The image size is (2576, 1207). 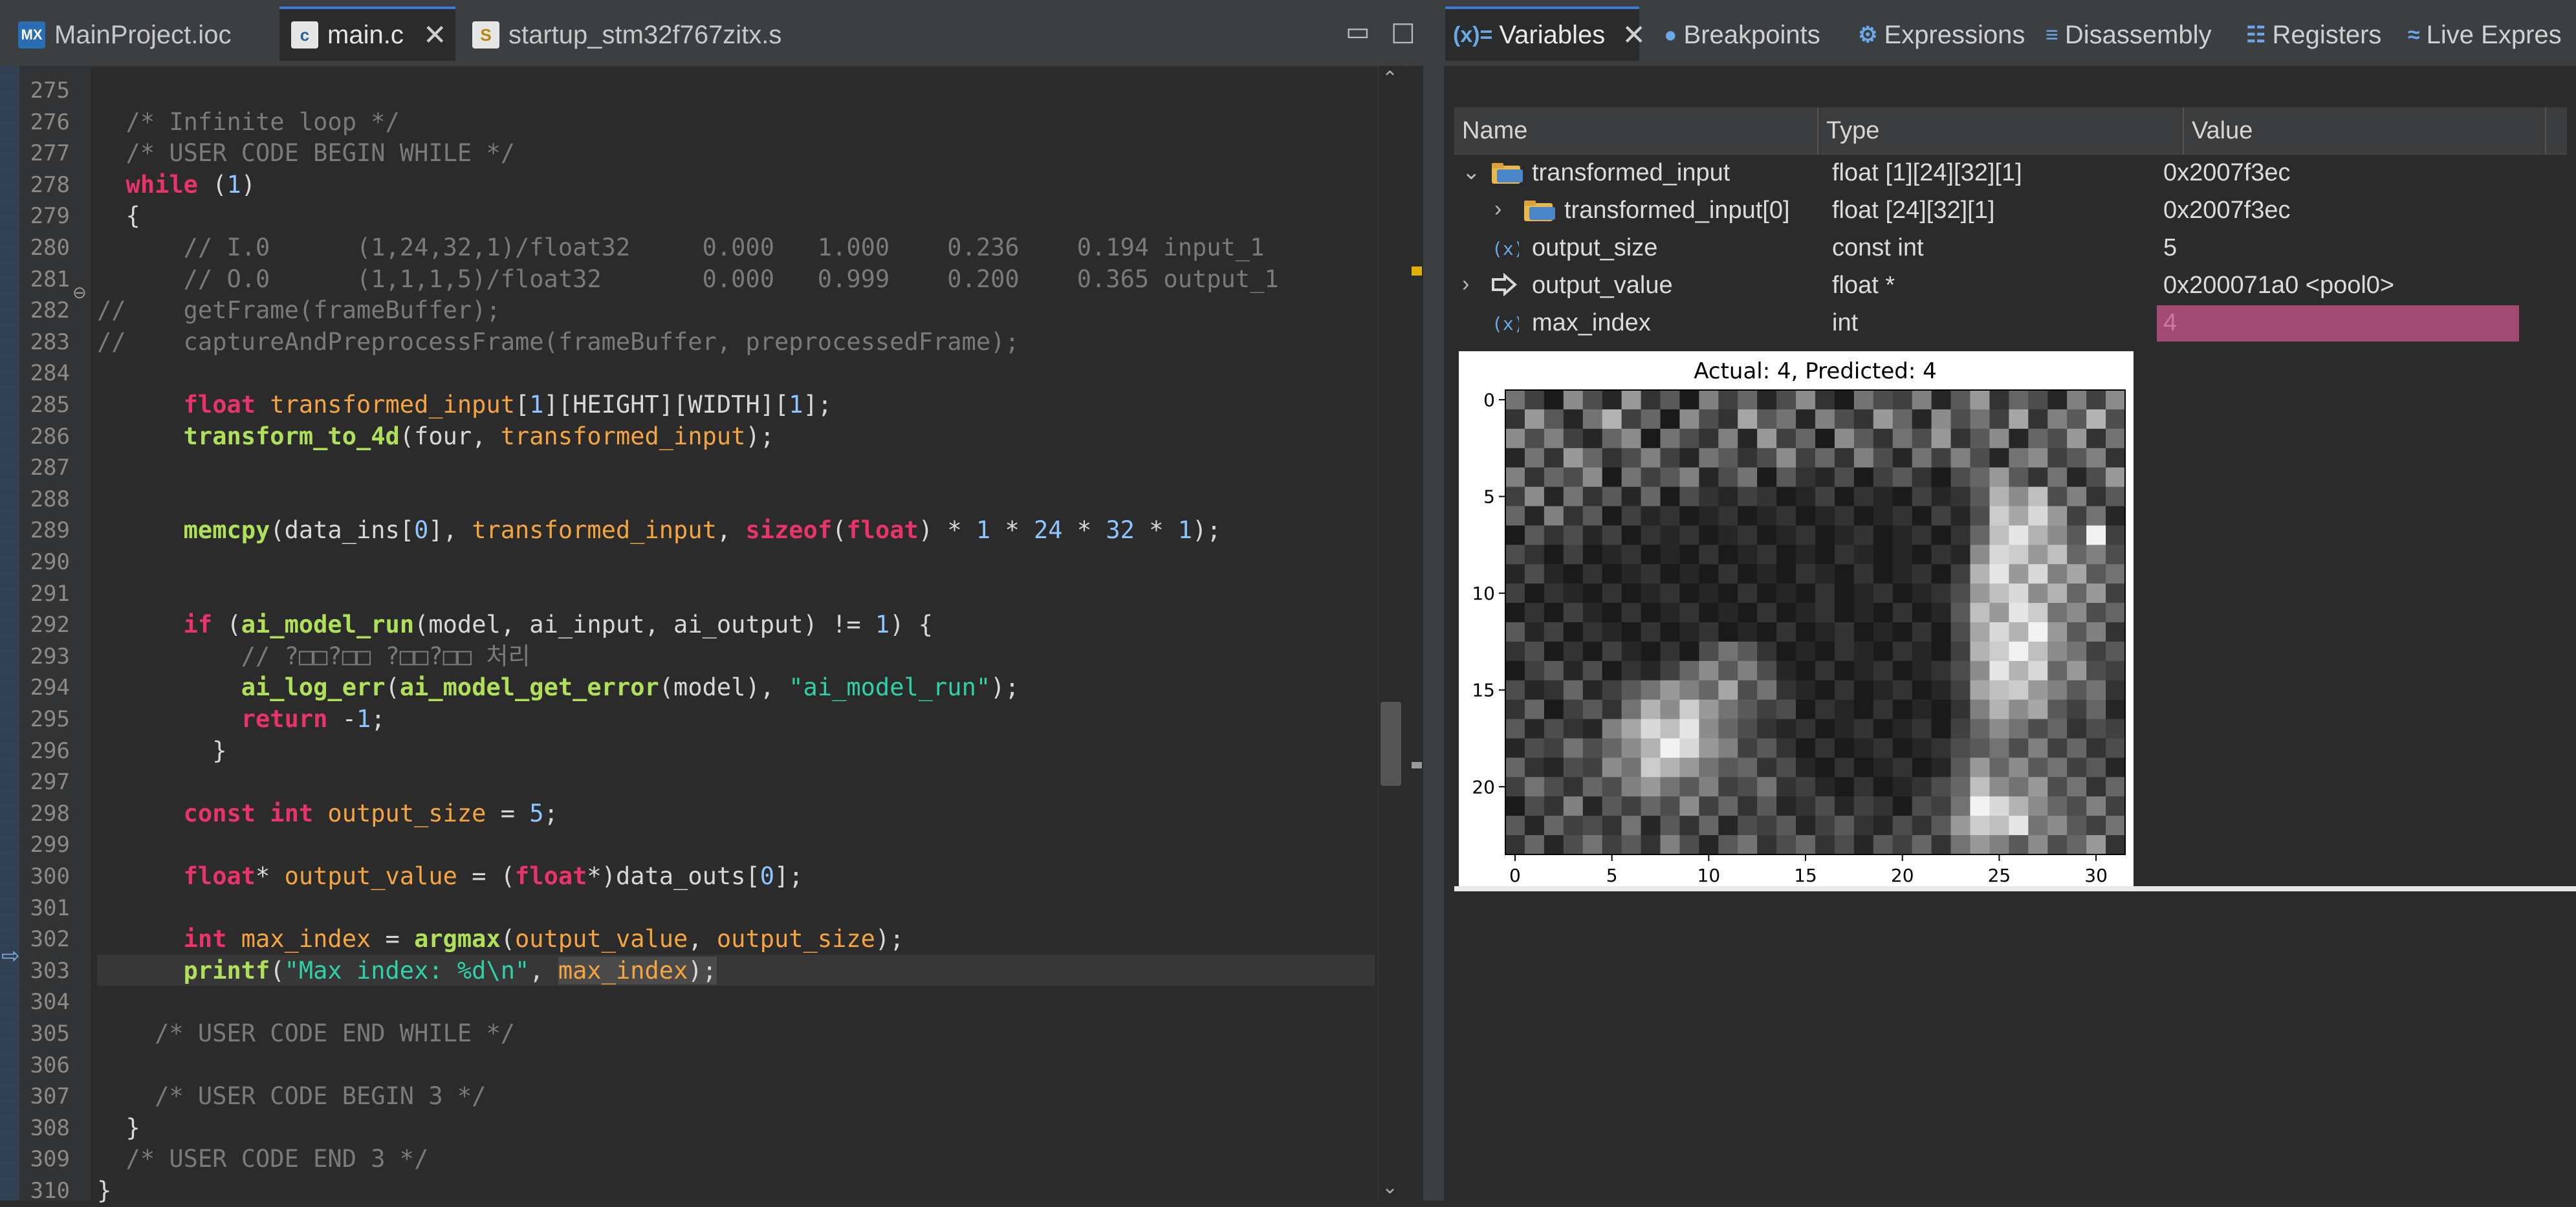 What do you see at coordinates (50, 782) in the screenshot?
I see `line-number: 297` at bounding box center [50, 782].